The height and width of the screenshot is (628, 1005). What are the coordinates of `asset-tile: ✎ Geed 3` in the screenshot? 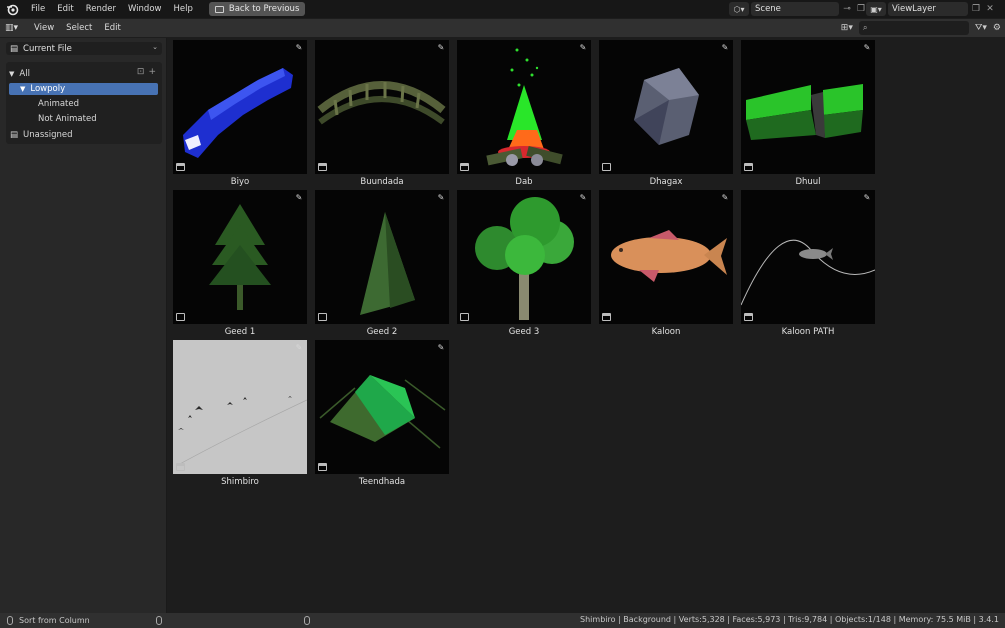 It's located at (524, 263).